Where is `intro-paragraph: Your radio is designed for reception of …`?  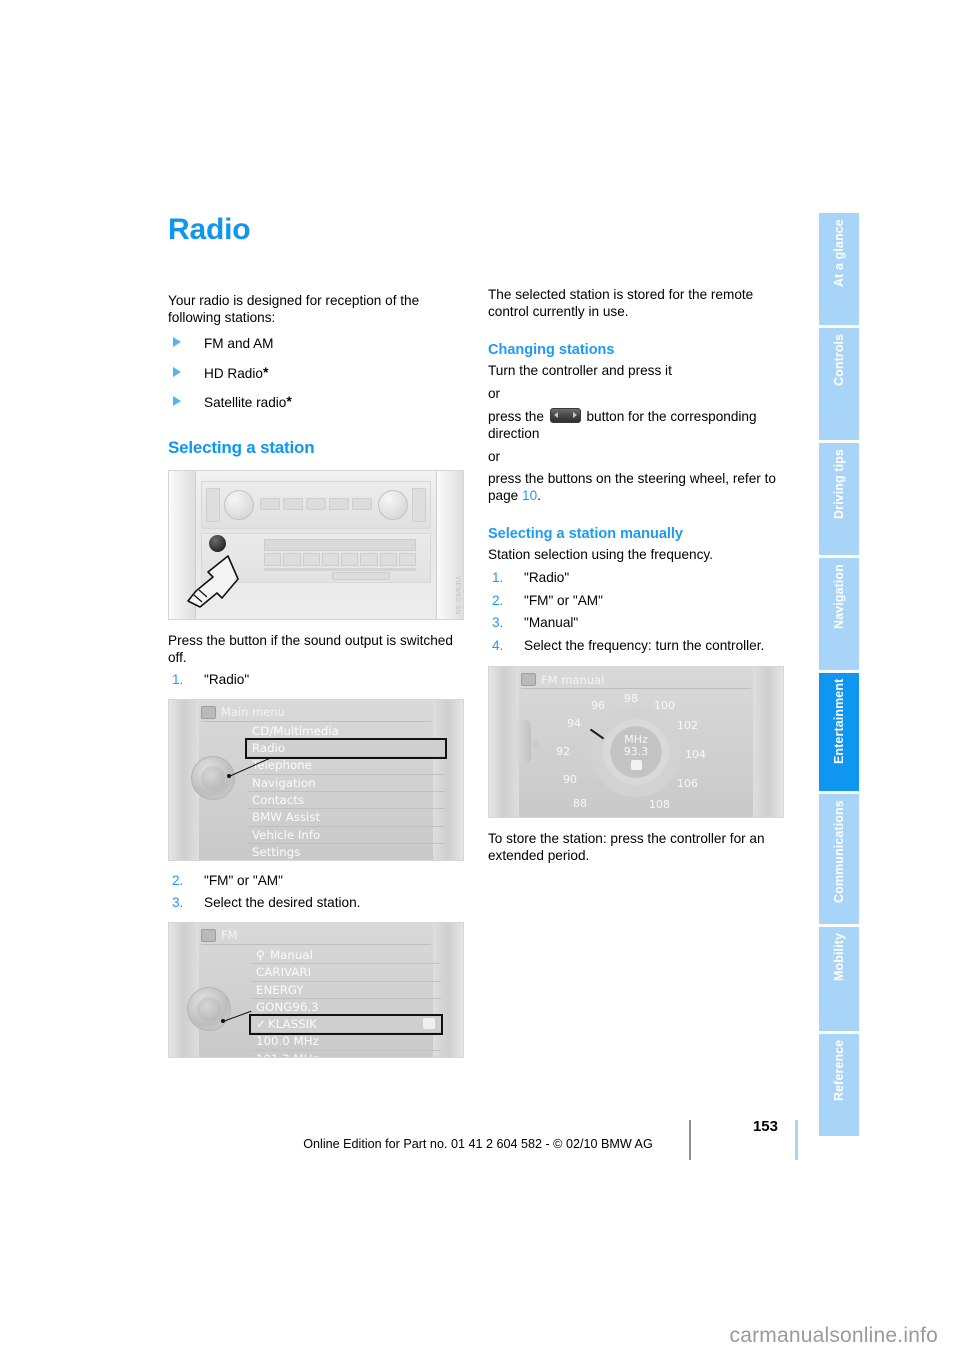
intro-paragraph: Your radio is designed for reception of … is located at coordinates (294, 309).